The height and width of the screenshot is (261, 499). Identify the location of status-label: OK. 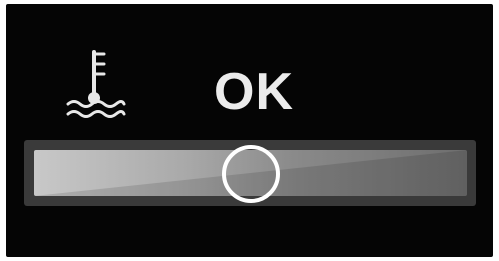
(254, 92).